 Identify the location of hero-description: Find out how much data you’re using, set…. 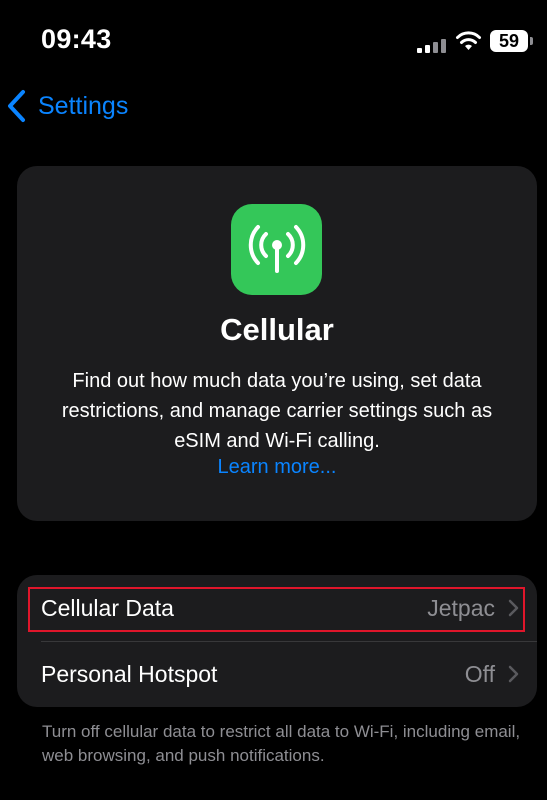
(277, 411).